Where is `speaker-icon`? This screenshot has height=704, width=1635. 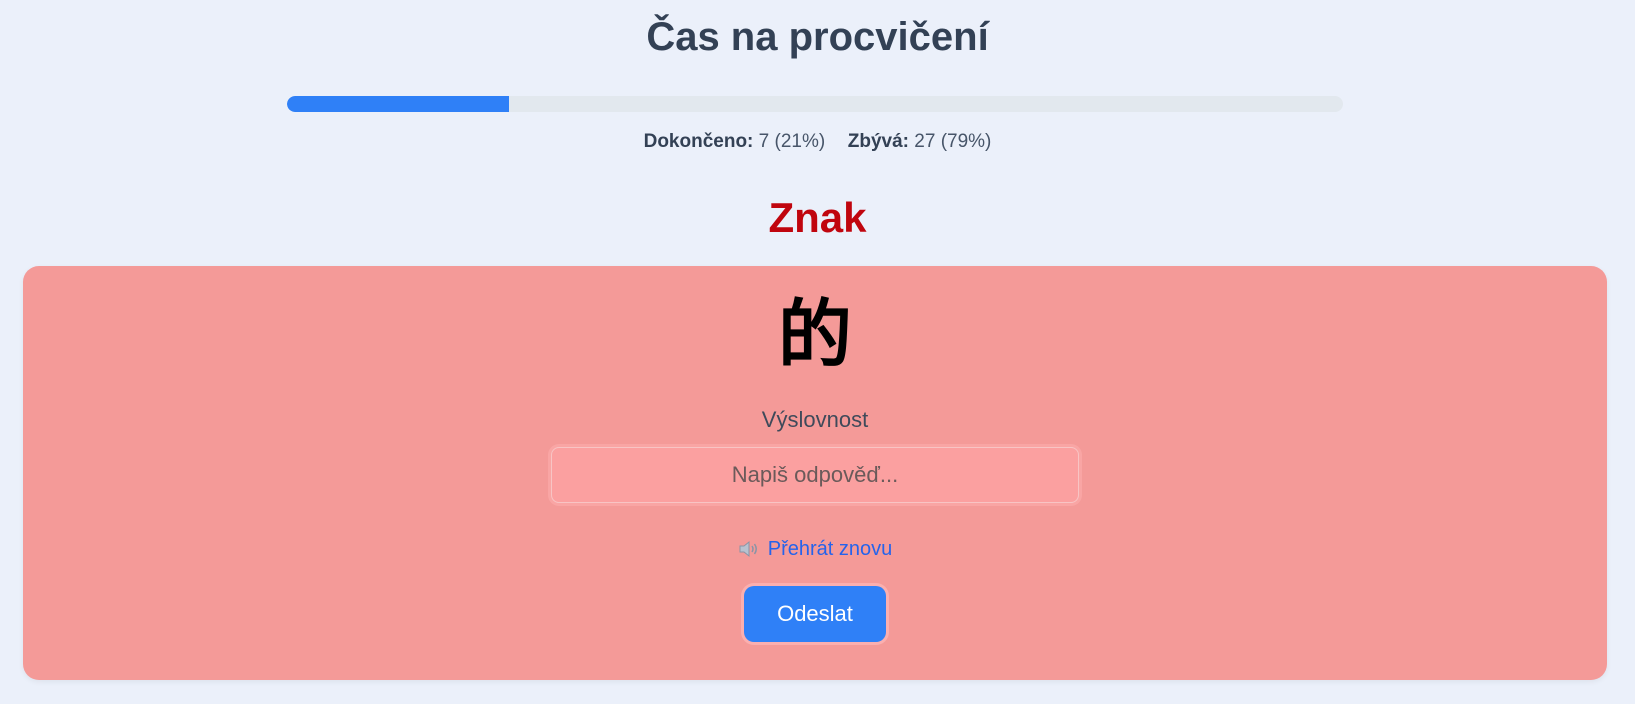
speaker-icon is located at coordinates (748, 549).